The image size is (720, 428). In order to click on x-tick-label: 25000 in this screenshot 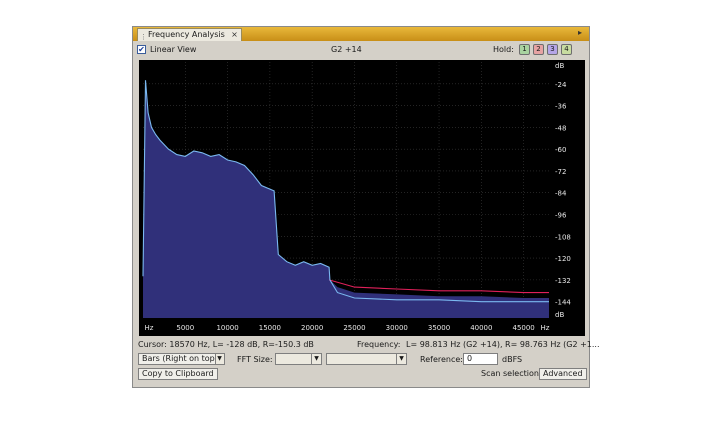, I will do `click(354, 328)`.